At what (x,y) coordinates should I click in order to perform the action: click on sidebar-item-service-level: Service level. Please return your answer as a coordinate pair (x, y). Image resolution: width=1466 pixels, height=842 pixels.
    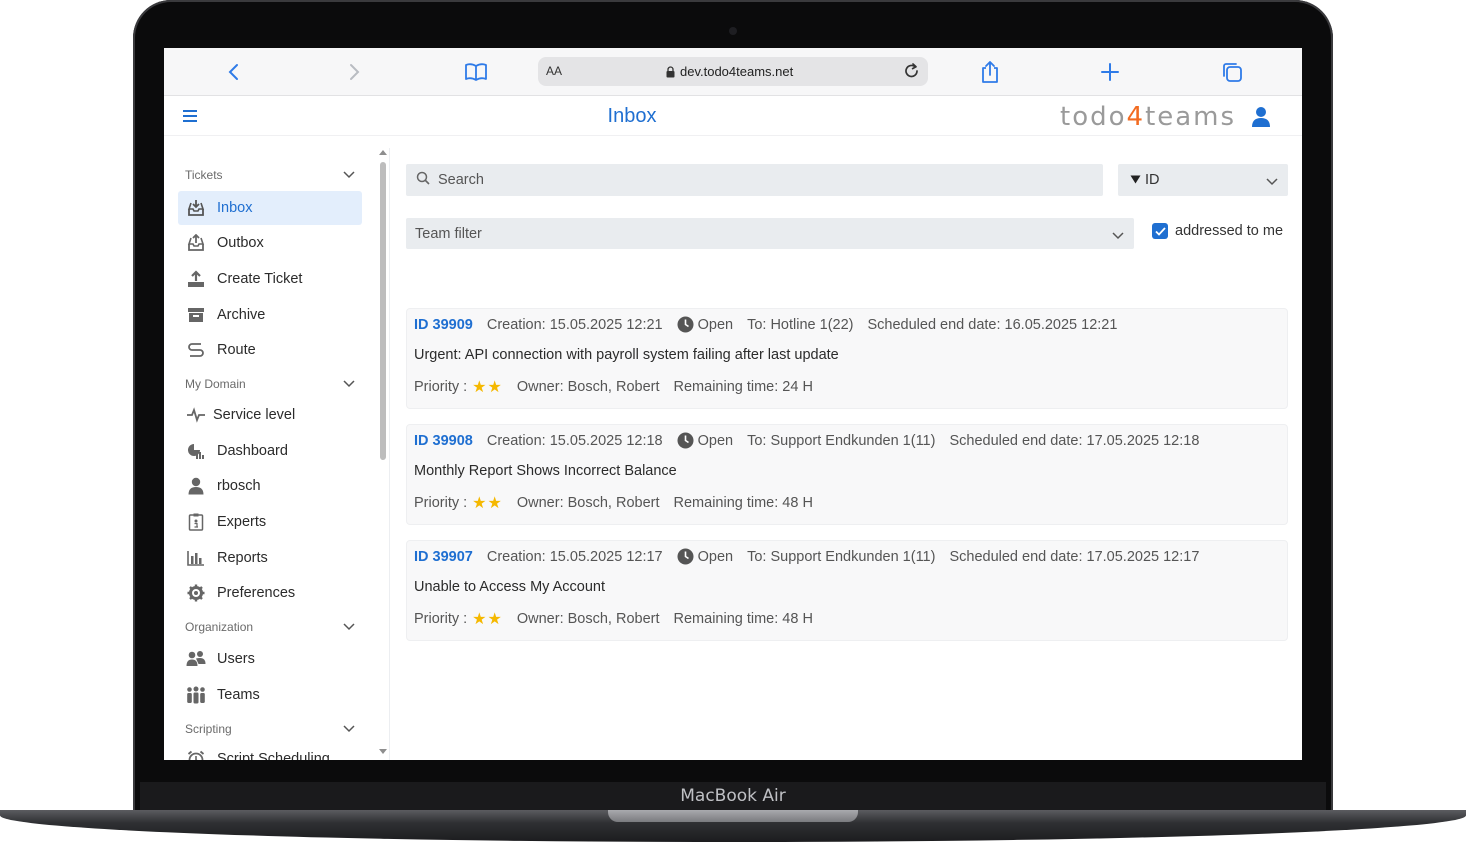
    Looking at the image, I should click on (270, 415).